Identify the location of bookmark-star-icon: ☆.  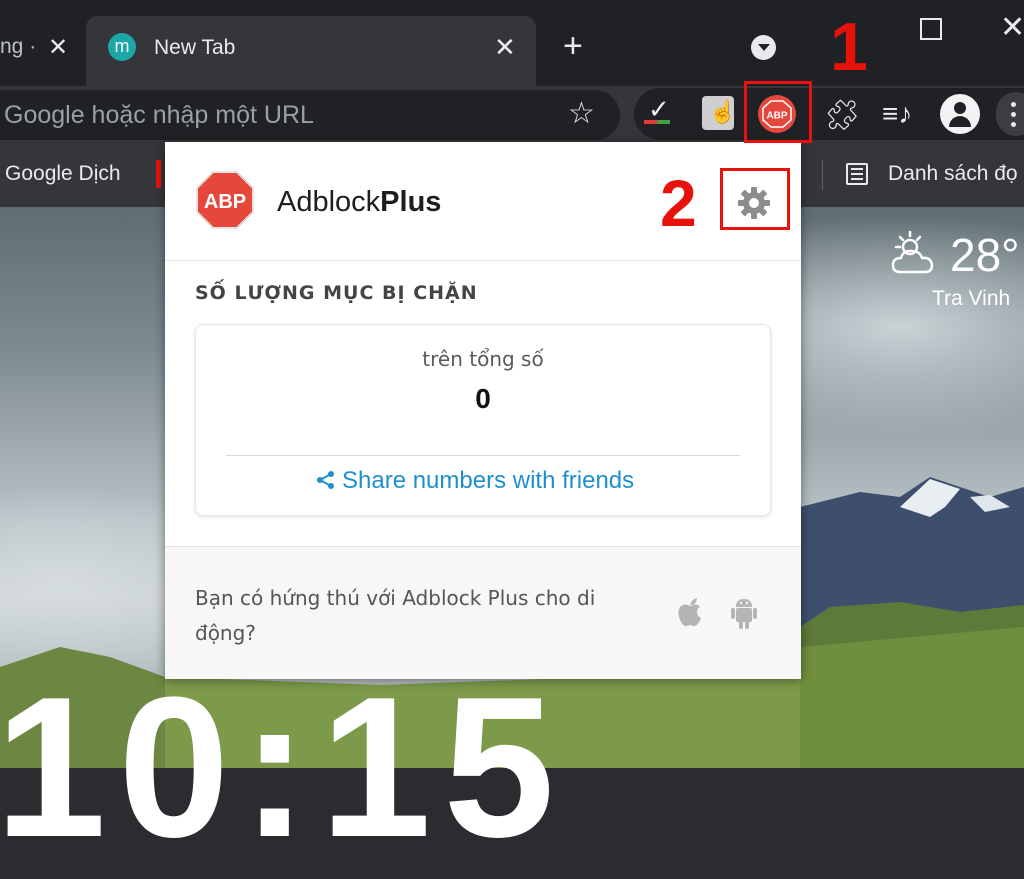
(581, 113).